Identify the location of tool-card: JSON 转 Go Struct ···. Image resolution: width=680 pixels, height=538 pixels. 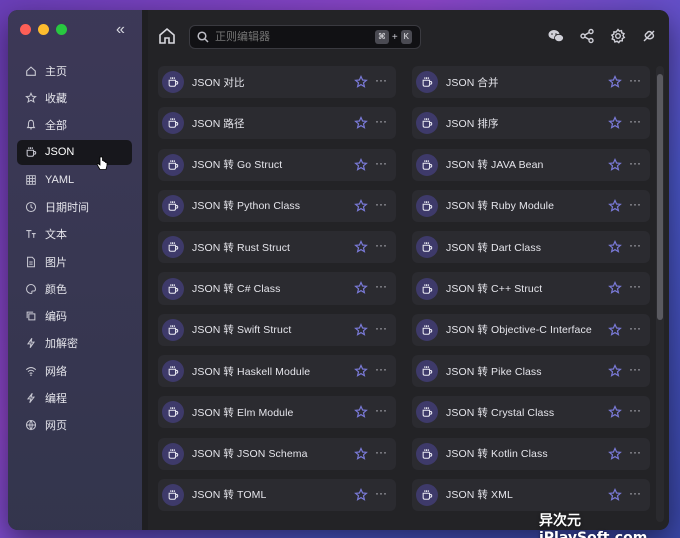
(277, 164).